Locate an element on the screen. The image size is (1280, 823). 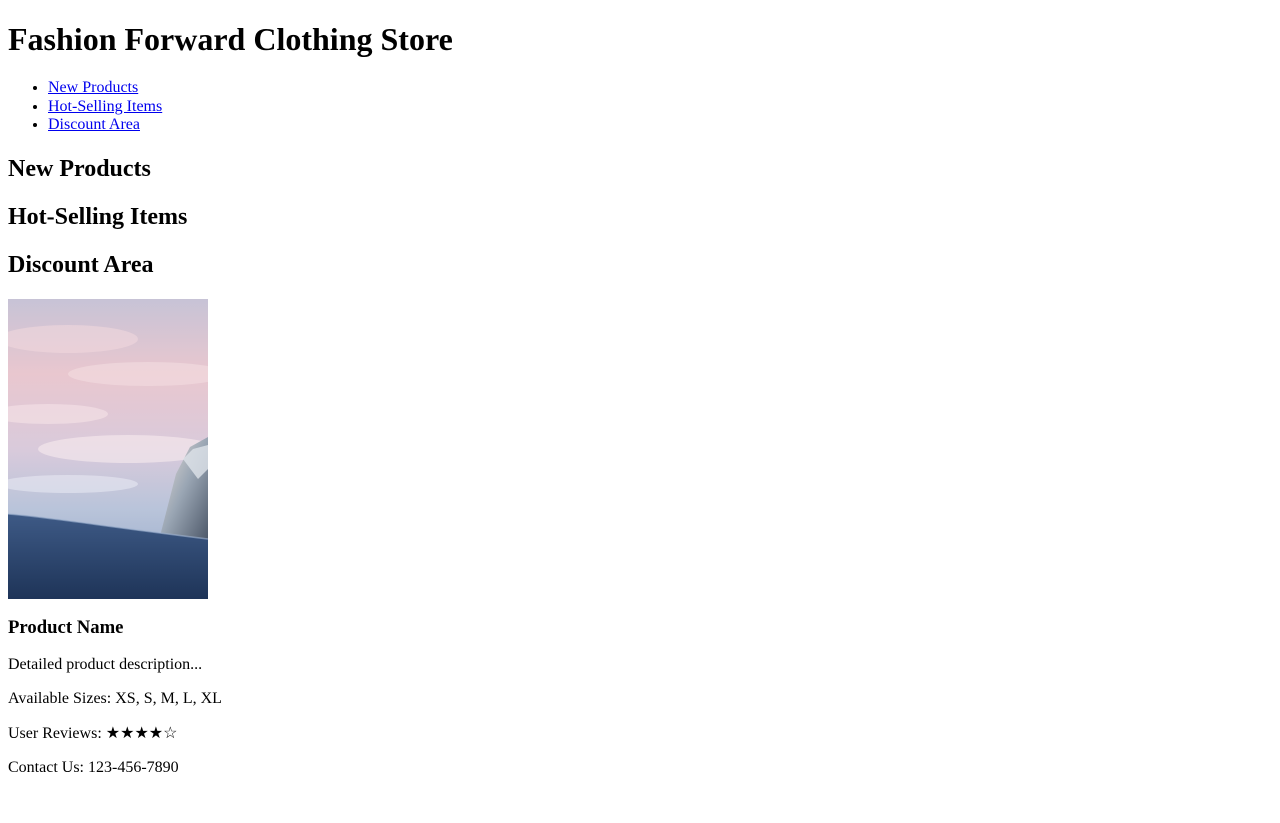
product-sizes: Available Sizes: XS, S, M, L, XL is located at coordinates (640, 699).